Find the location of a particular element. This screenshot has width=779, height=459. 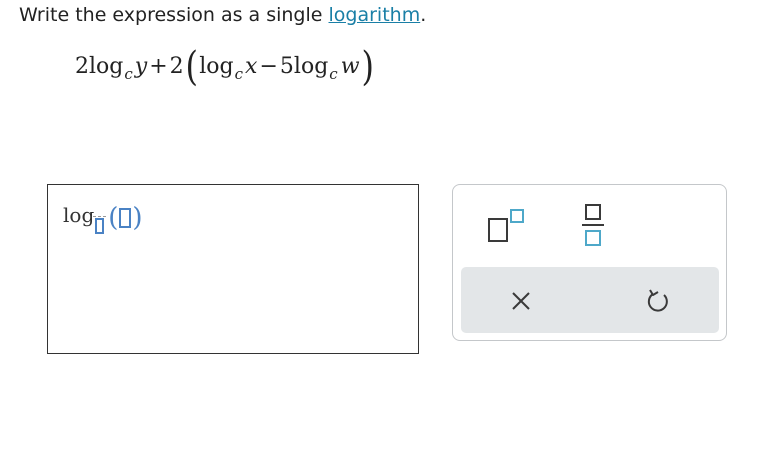

prompt-text: Write the expression as a single is located at coordinates (174, 15).